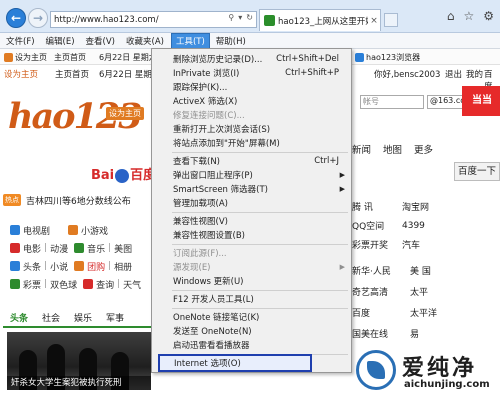 This screenshot has height=403, width=500. Describe the element at coordinates (83, 318) in the screenshot. I see `tab-entertainment: 娱乐` at that location.